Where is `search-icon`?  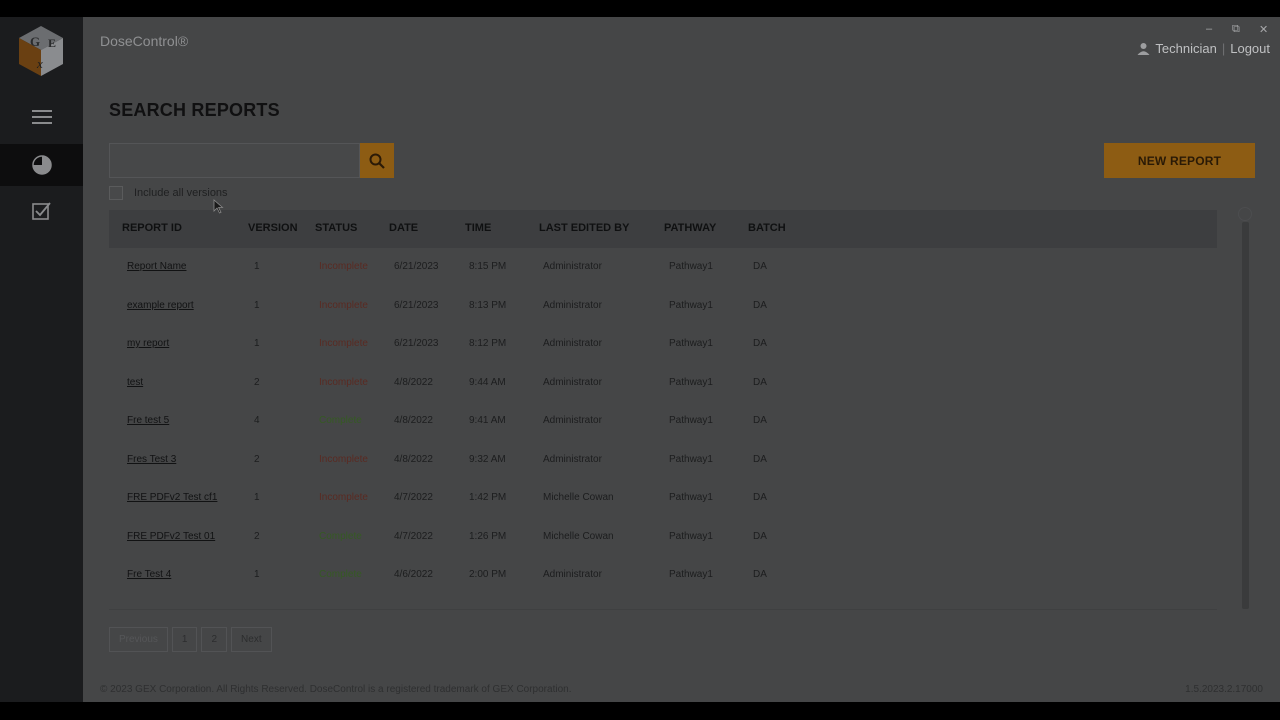 search-icon is located at coordinates (377, 161).